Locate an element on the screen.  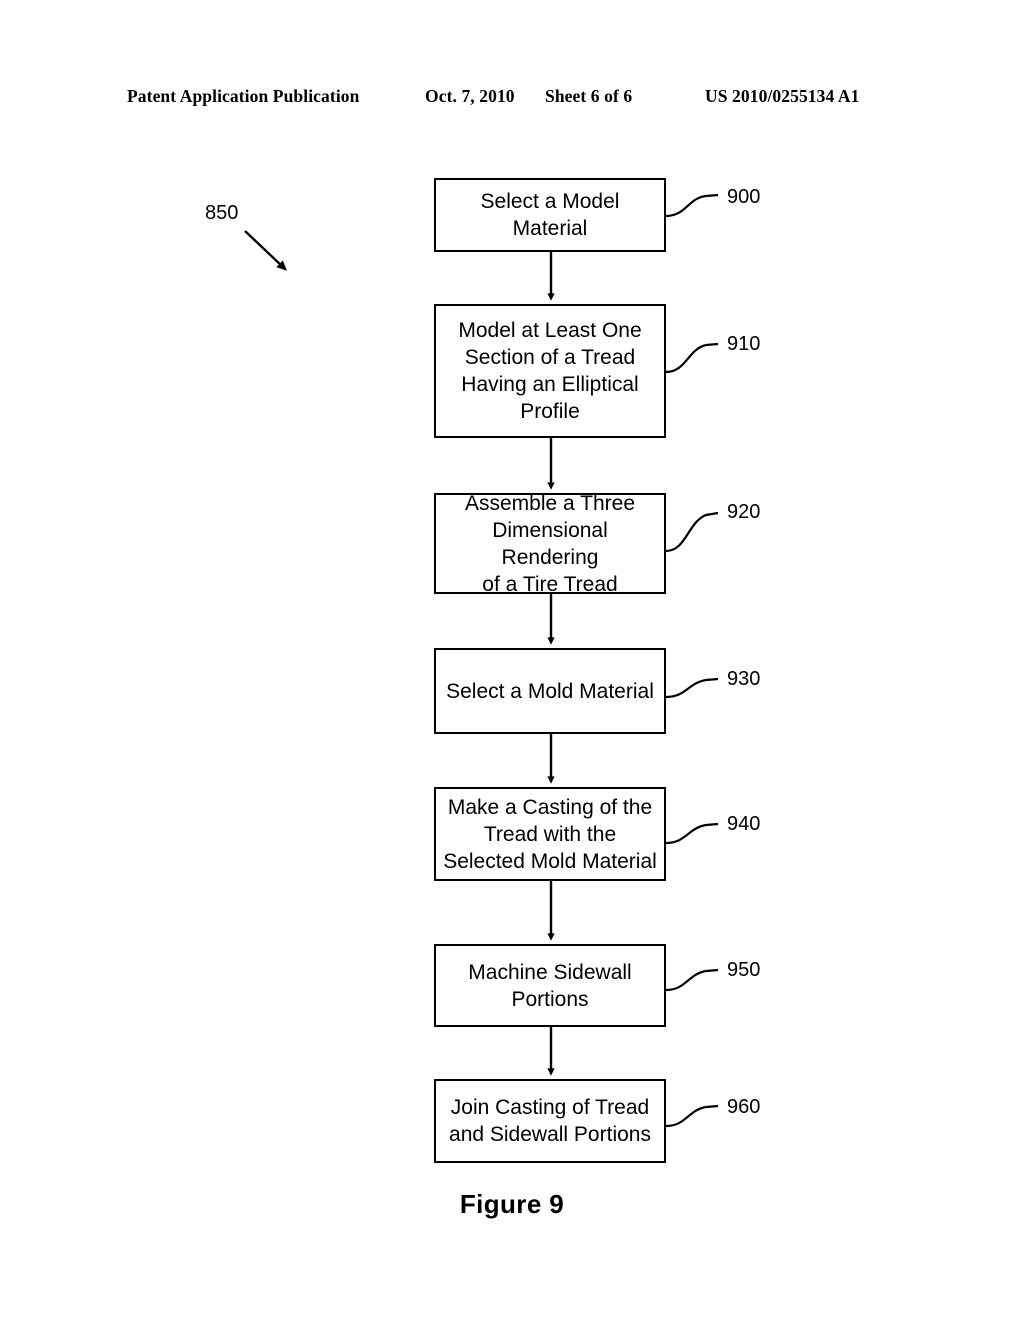
flowchart-step-label: Select a Mold Material is located at coordinates (550, 691).